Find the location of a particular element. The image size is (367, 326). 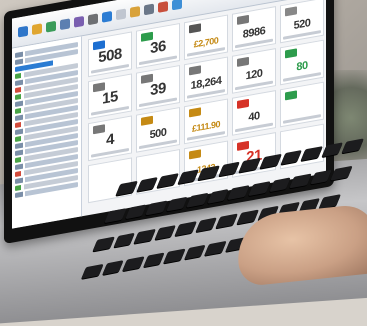

navigation-tree is located at coordinates (47, 132).